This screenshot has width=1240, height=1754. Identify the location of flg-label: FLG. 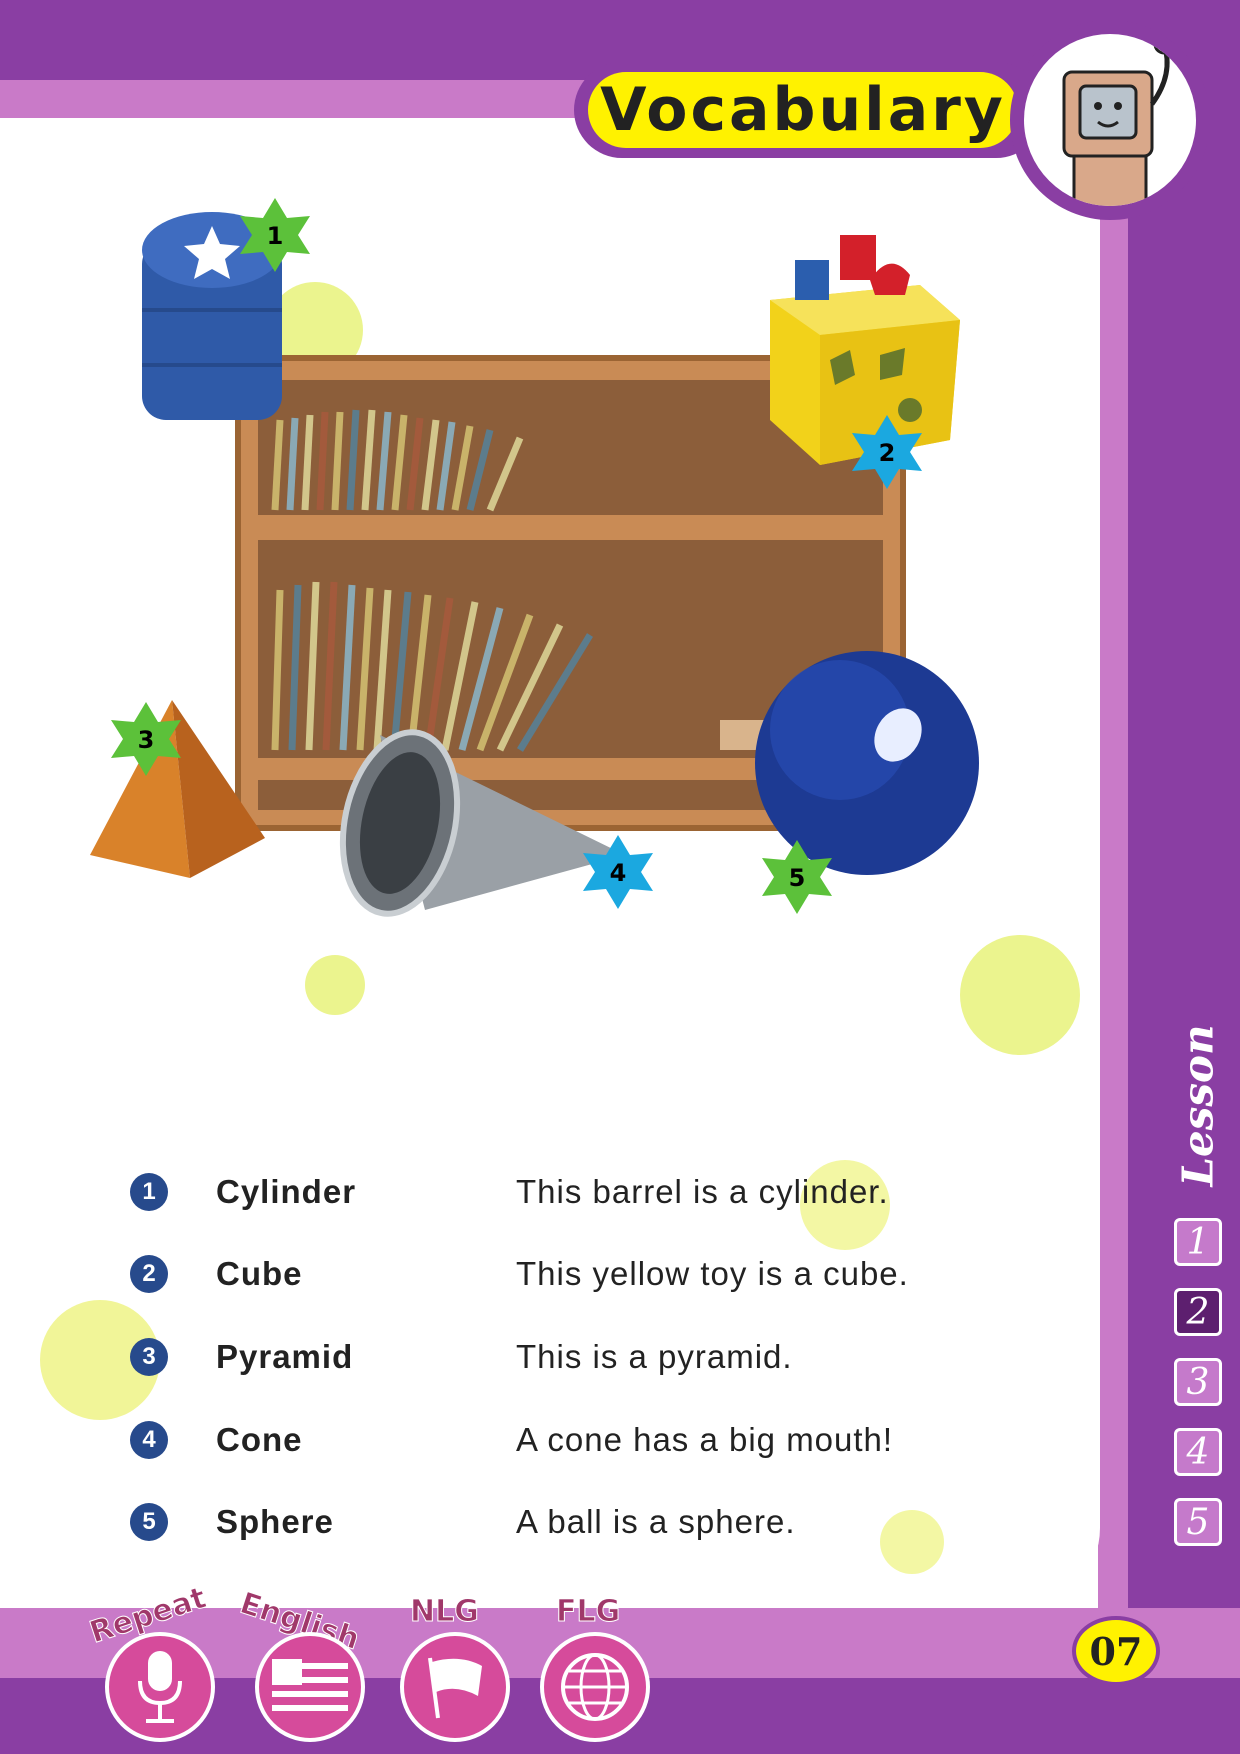
(588, 1612).